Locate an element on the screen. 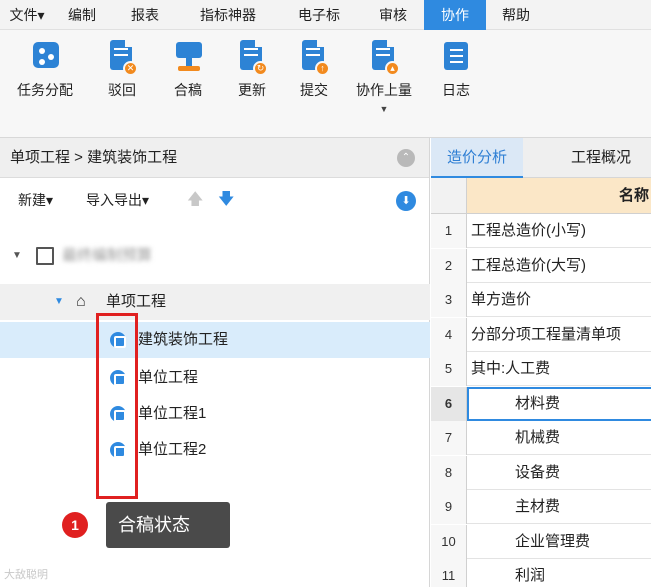 Image resolution: width=651 pixels, height=587 pixels. tree-item-label: 单位工程1 is located at coordinates (172, 413).